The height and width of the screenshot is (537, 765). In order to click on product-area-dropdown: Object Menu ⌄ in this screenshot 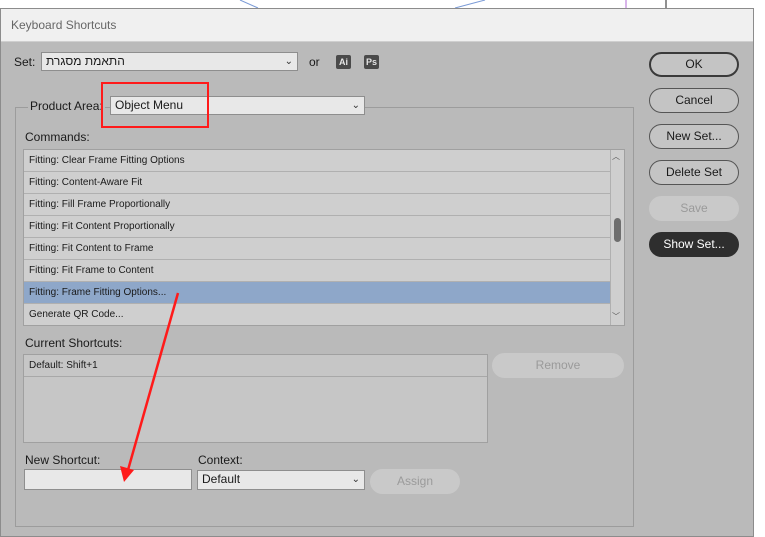, I will do `click(237, 105)`.